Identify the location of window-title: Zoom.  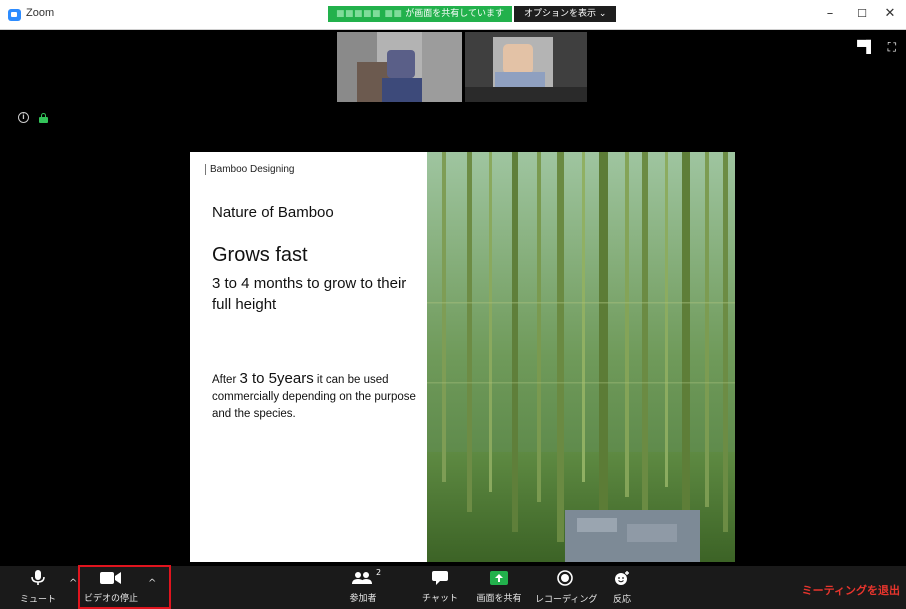
(40, 13).